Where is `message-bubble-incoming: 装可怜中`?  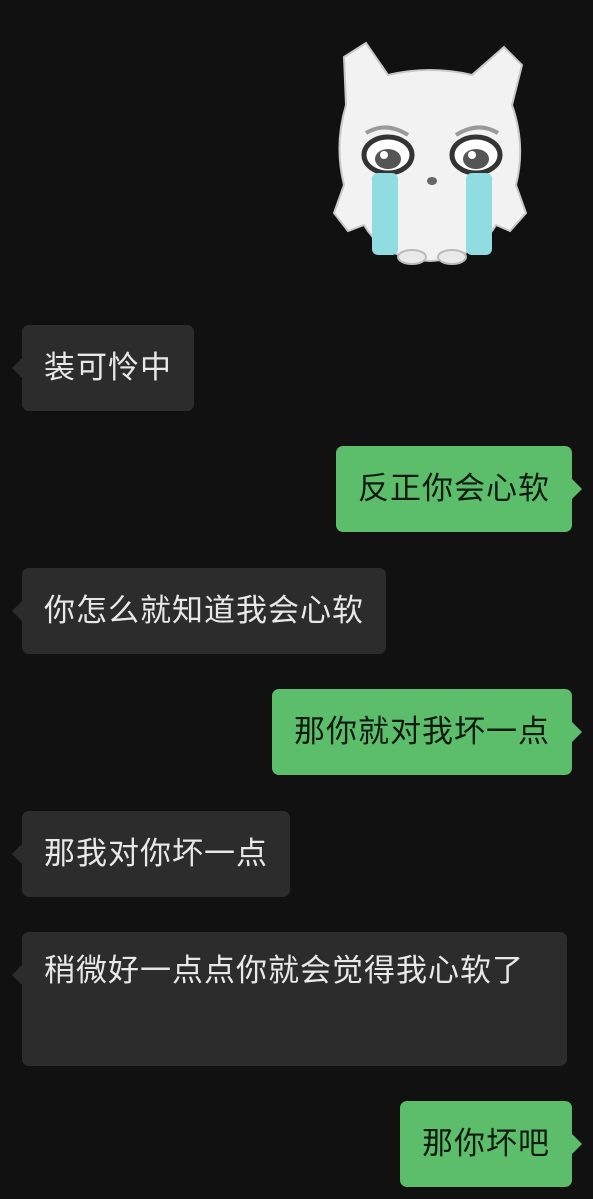
message-bubble-incoming: 装可怜中 is located at coordinates (103, 368).